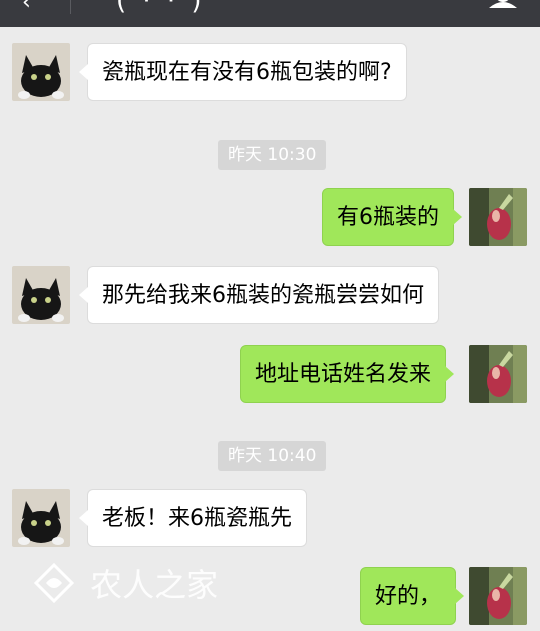  What do you see at coordinates (392, 217) in the screenshot?
I see `message-bubble-sent: 有6瓶装的` at bounding box center [392, 217].